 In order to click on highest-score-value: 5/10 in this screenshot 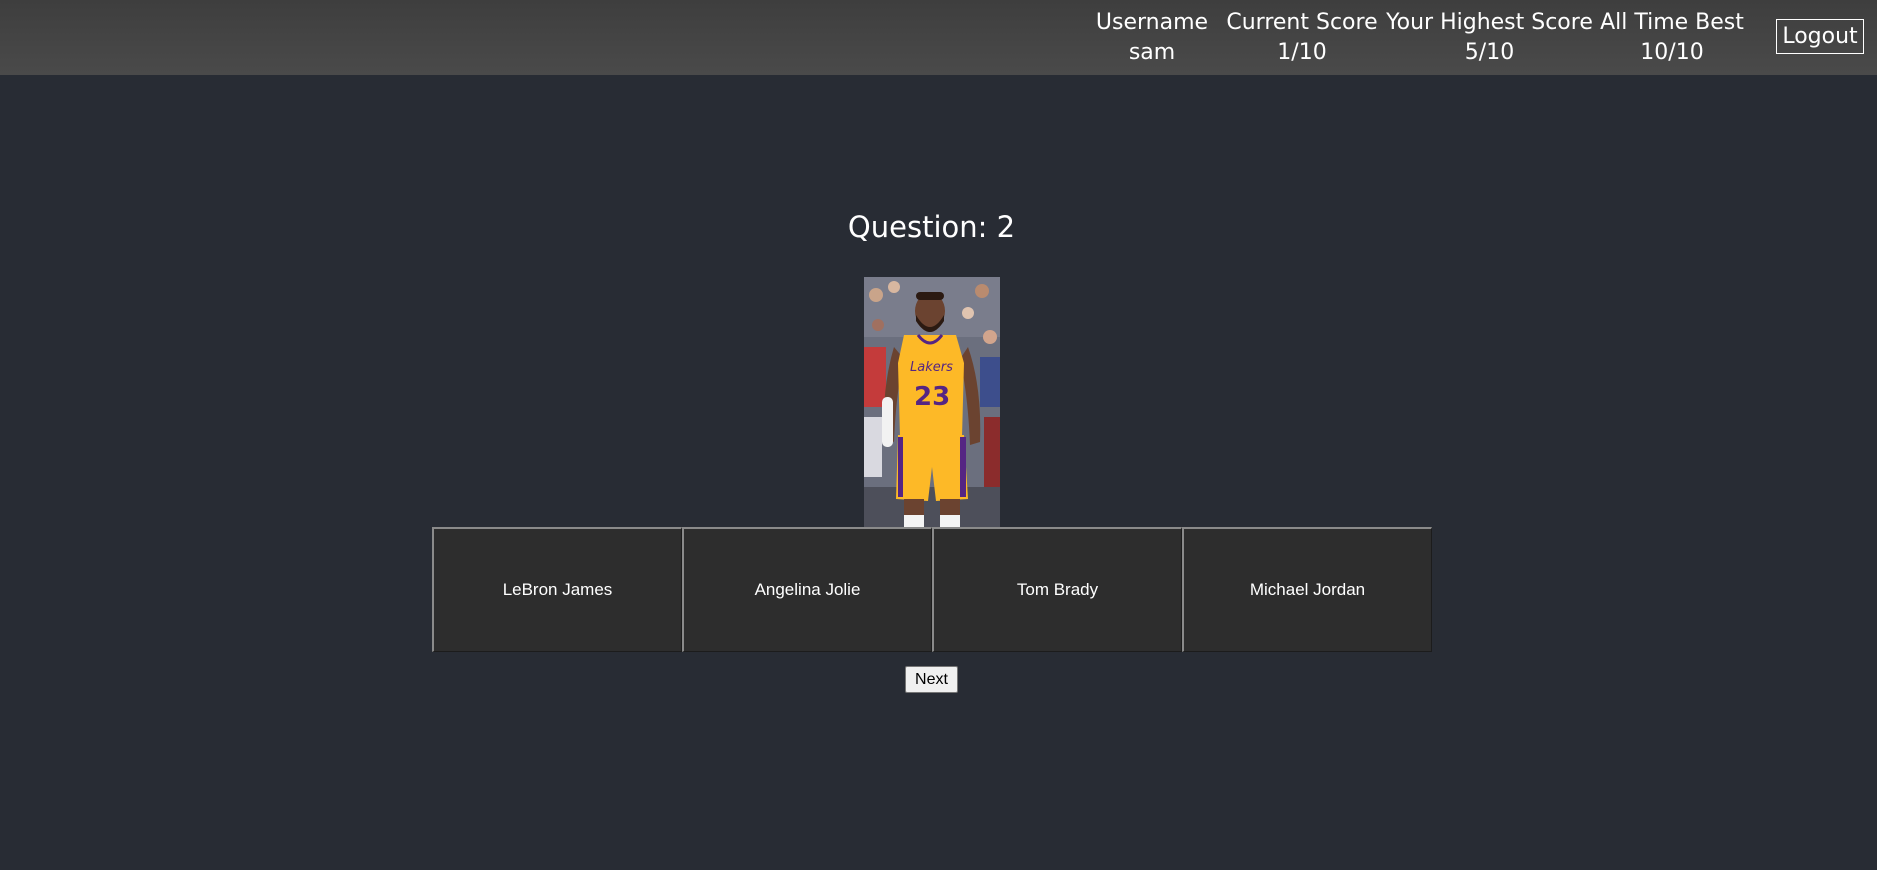, I will do `click(1489, 52)`.